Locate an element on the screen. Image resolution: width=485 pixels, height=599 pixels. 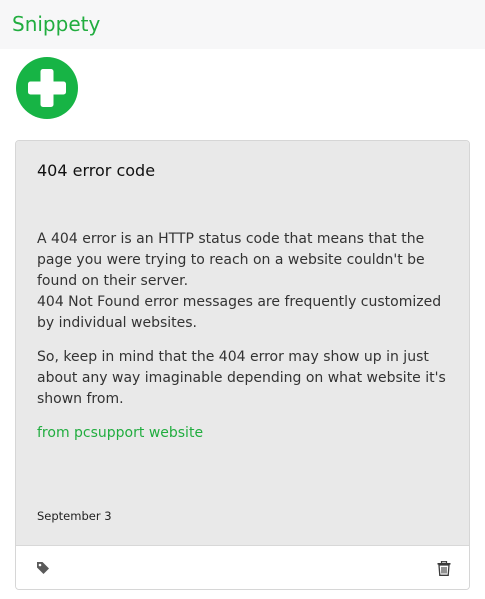
app-brand: Snippety is located at coordinates (56, 24).